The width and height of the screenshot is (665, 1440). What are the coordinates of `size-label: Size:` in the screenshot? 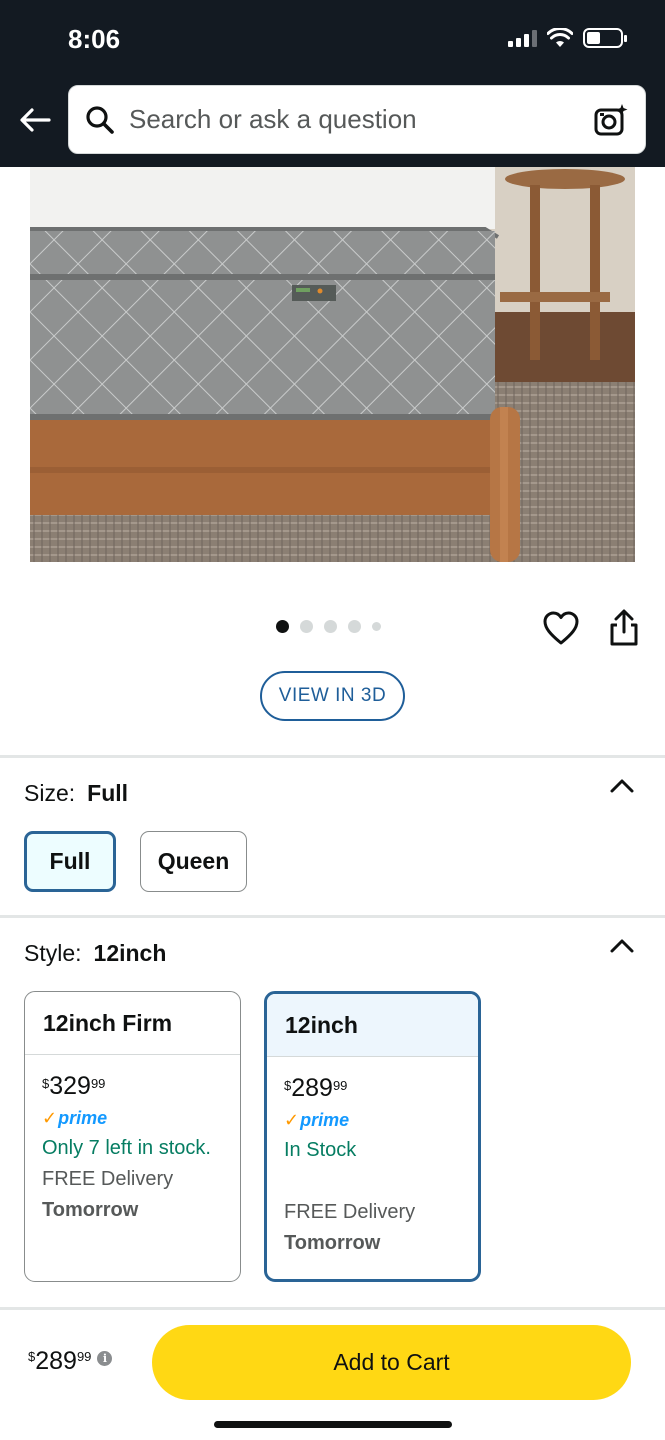 It's located at (50, 793).